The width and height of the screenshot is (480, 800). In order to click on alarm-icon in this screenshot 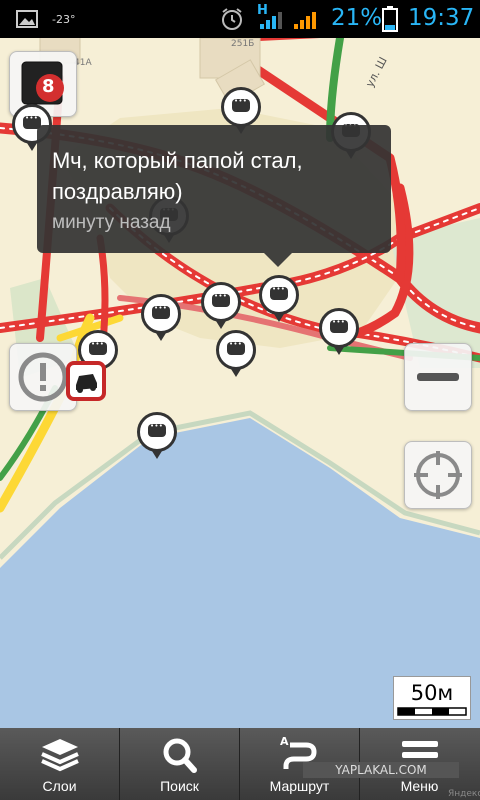, I will do `click(232, 19)`.